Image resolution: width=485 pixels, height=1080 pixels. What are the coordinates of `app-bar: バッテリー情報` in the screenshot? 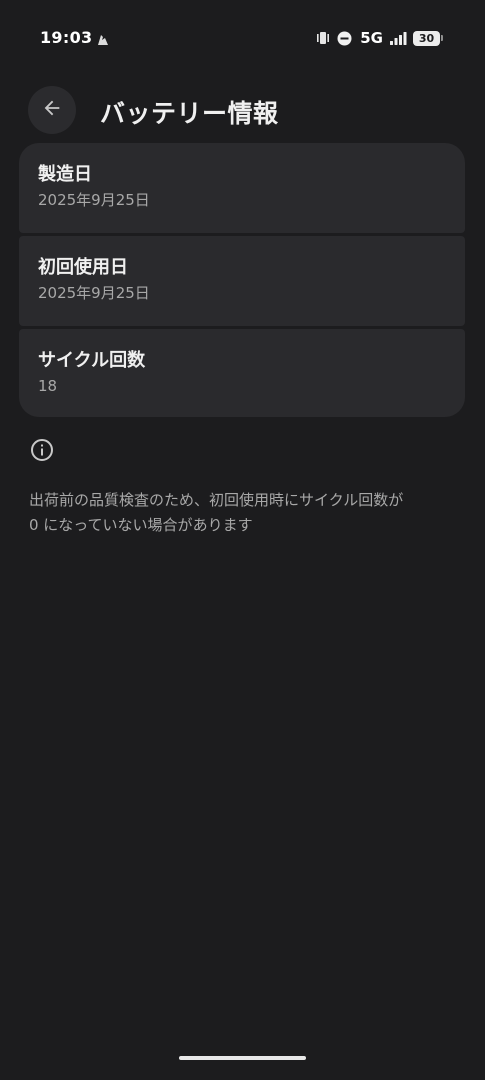 It's located at (242, 110).